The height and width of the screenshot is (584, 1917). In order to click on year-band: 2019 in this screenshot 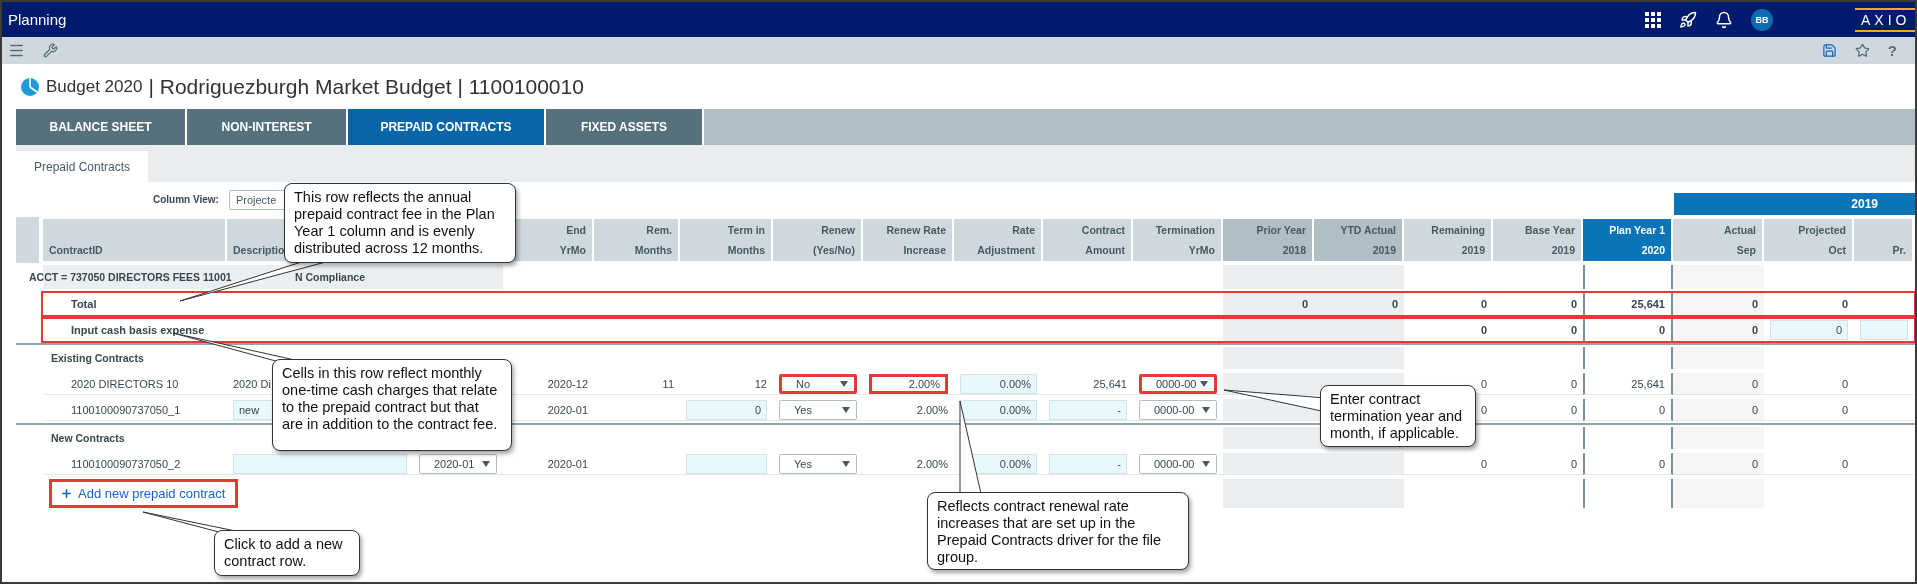, I will do `click(1794, 204)`.